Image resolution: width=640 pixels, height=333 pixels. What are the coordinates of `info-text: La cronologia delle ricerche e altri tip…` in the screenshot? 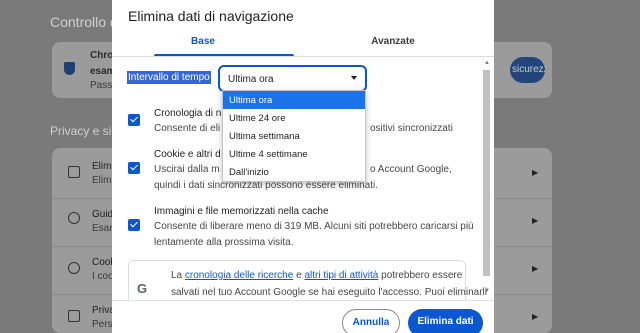 It's located at (329, 284).